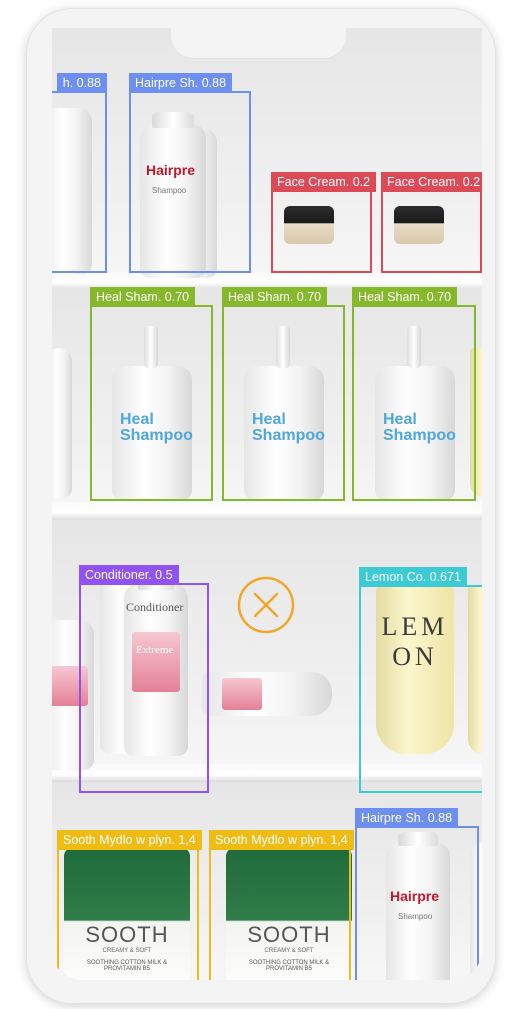  What do you see at coordinates (267, 694) in the screenshot?
I see `product-bottle-fallen` at bounding box center [267, 694].